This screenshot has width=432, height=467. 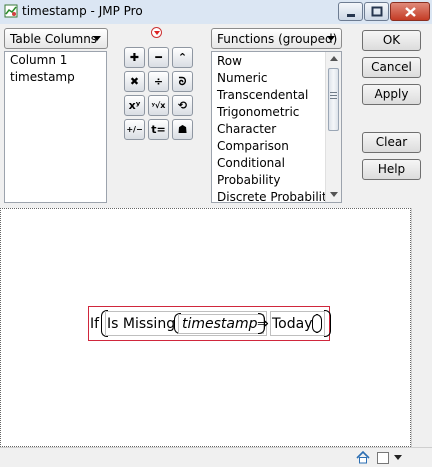 I want to click on maximize-button, so click(x=376, y=11).